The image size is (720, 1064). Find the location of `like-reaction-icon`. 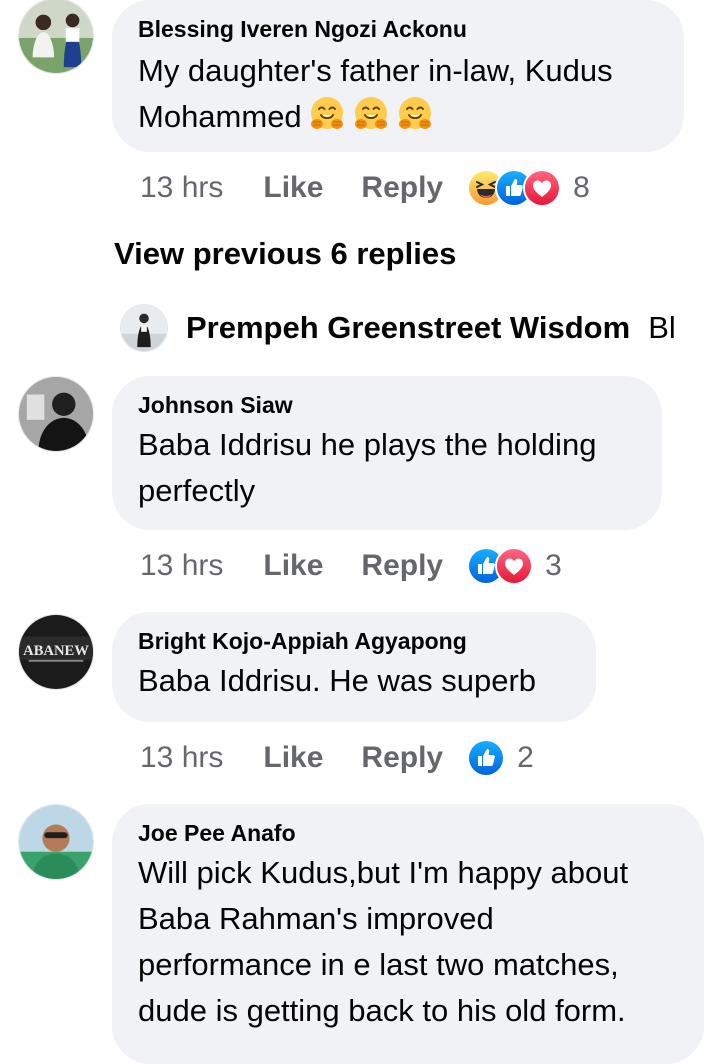

like-reaction-icon is located at coordinates (486, 758).